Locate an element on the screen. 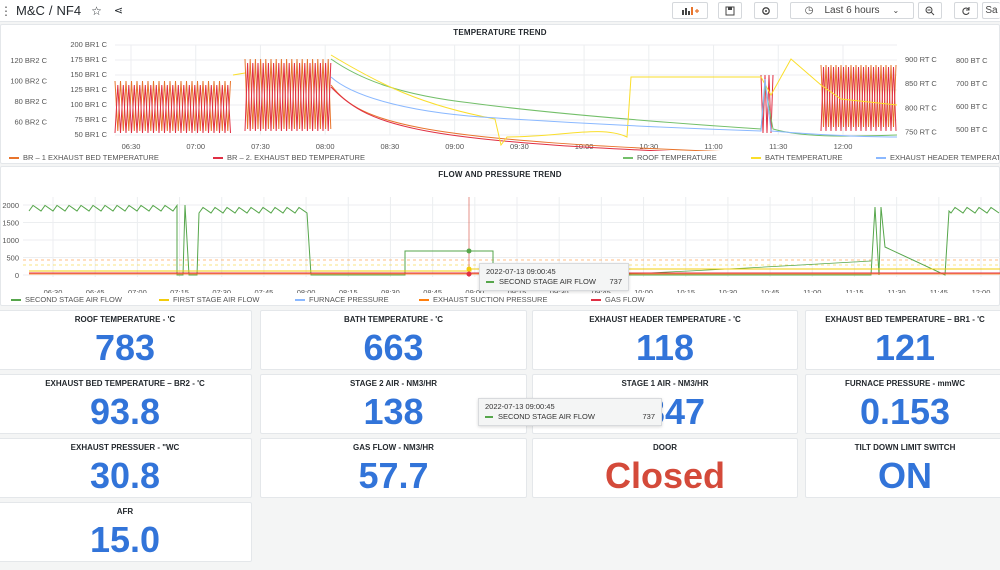 This screenshot has height=570, width=1000. stat-title: EXHAUST HEADER TEMPERATURE - 'C is located at coordinates (665, 319).